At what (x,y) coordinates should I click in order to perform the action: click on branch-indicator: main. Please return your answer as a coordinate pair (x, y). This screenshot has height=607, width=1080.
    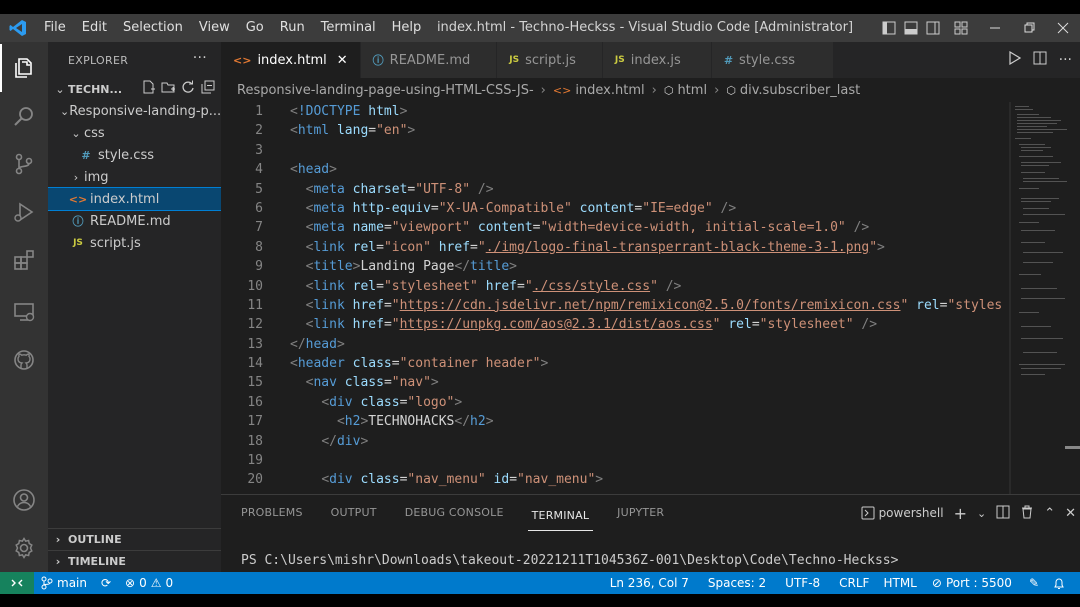
    Looking at the image, I should click on (64, 583).